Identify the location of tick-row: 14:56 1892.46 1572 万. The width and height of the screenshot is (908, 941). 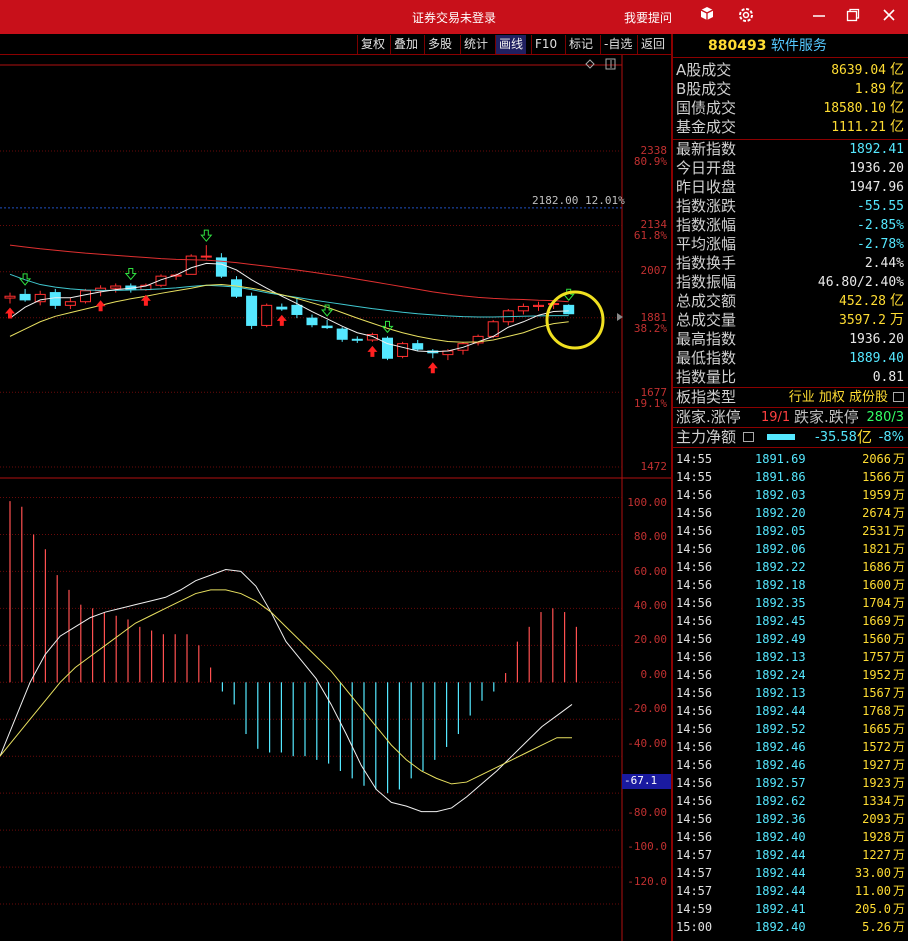
(790, 747).